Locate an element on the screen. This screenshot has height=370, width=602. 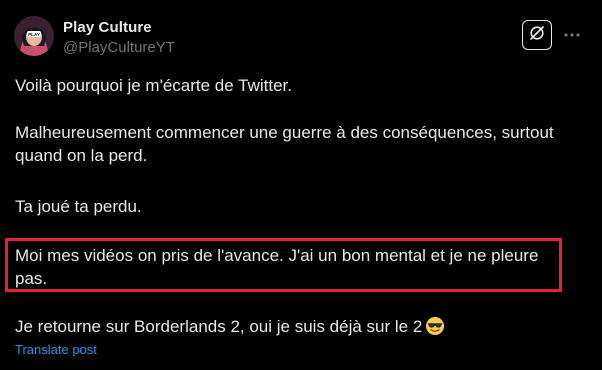
grok-icon is located at coordinates (537, 35).